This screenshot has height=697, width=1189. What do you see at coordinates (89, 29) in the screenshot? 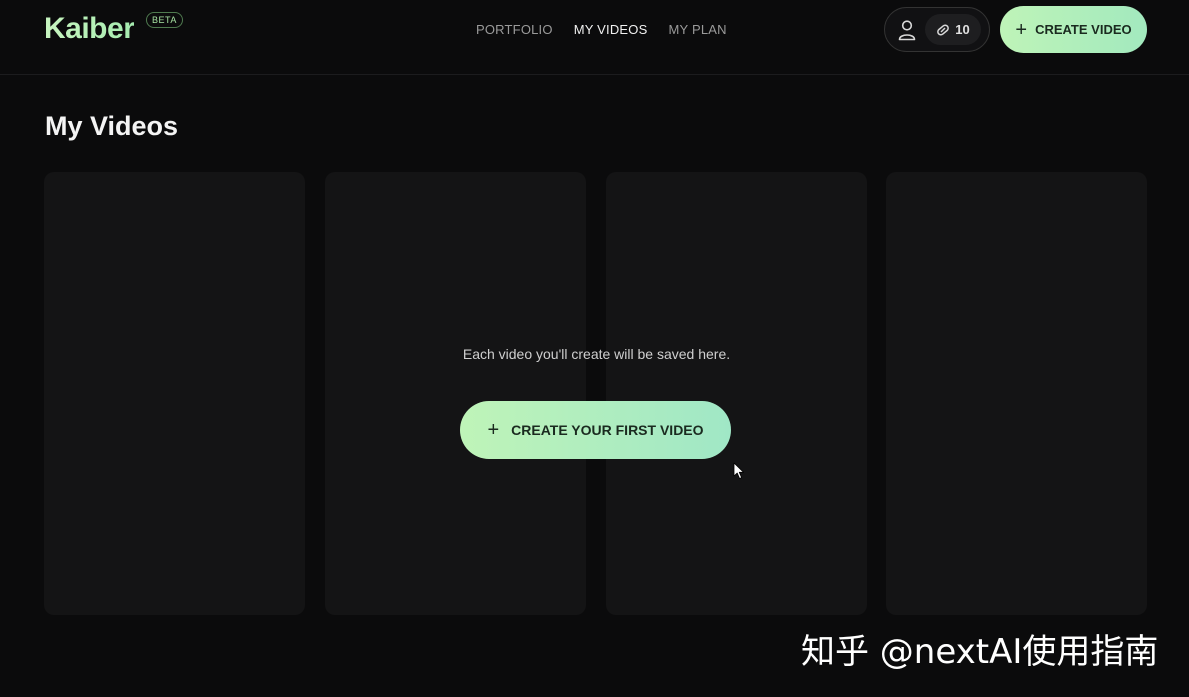
I see `kaiber-logo: Kaiber` at bounding box center [89, 29].